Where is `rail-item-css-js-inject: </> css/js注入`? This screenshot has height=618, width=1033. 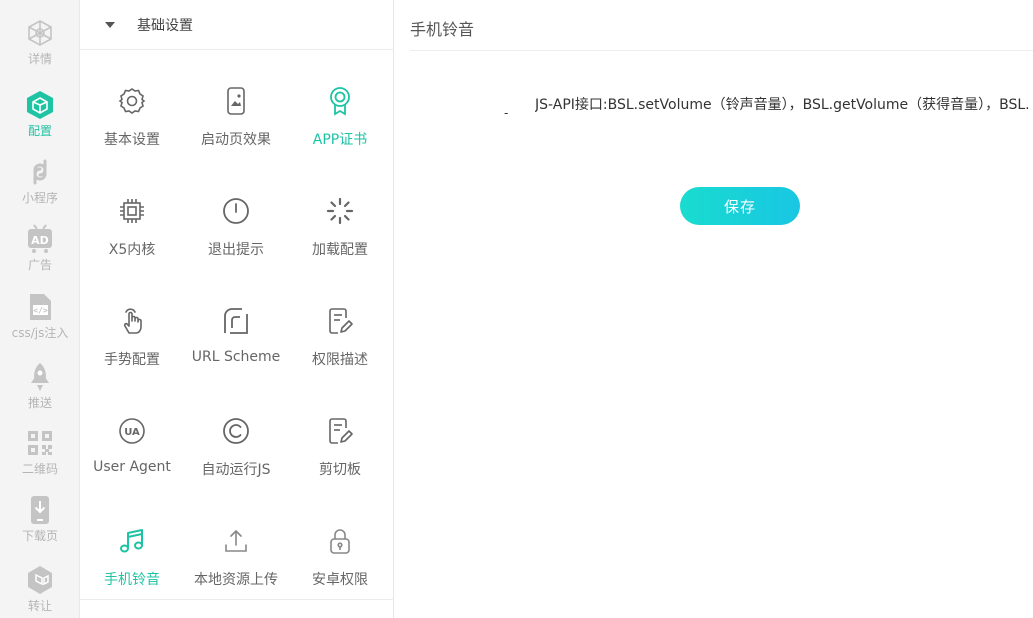 rail-item-css-js-inject: </> css/js注入 is located at coordinates (40, 323).